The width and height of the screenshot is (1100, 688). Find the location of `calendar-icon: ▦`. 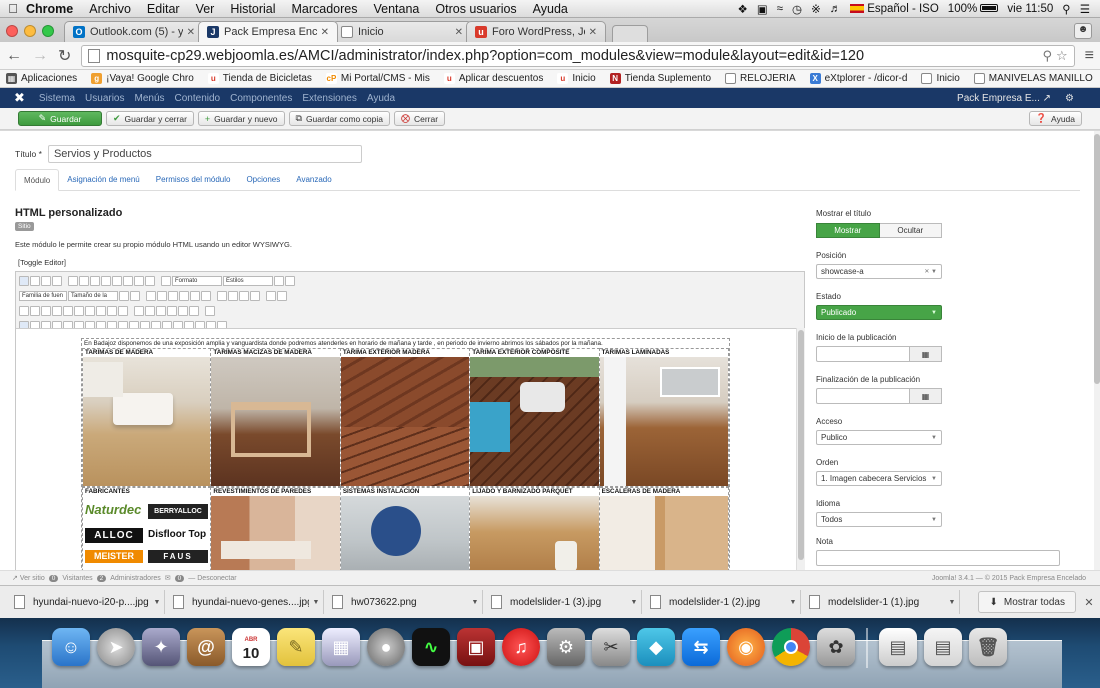

calendar-icon: ▦ is located at coordinates (926, 354).